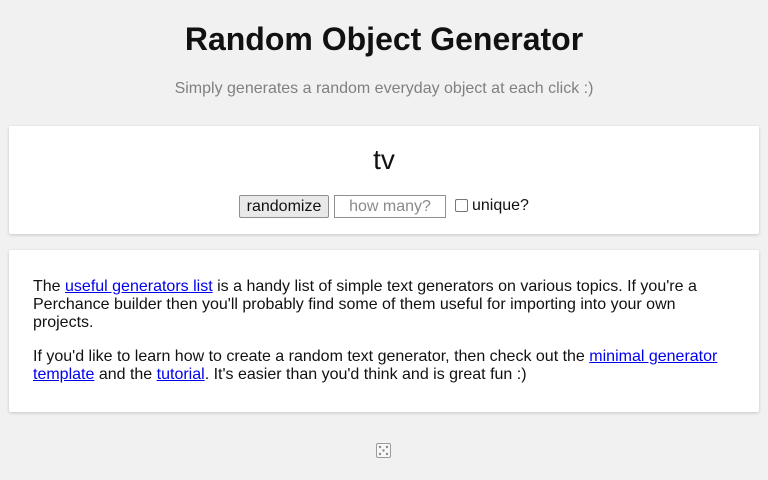  Describe the element at coordinates (383, 450) in the screenshot. I see `dice-icon` at that location.